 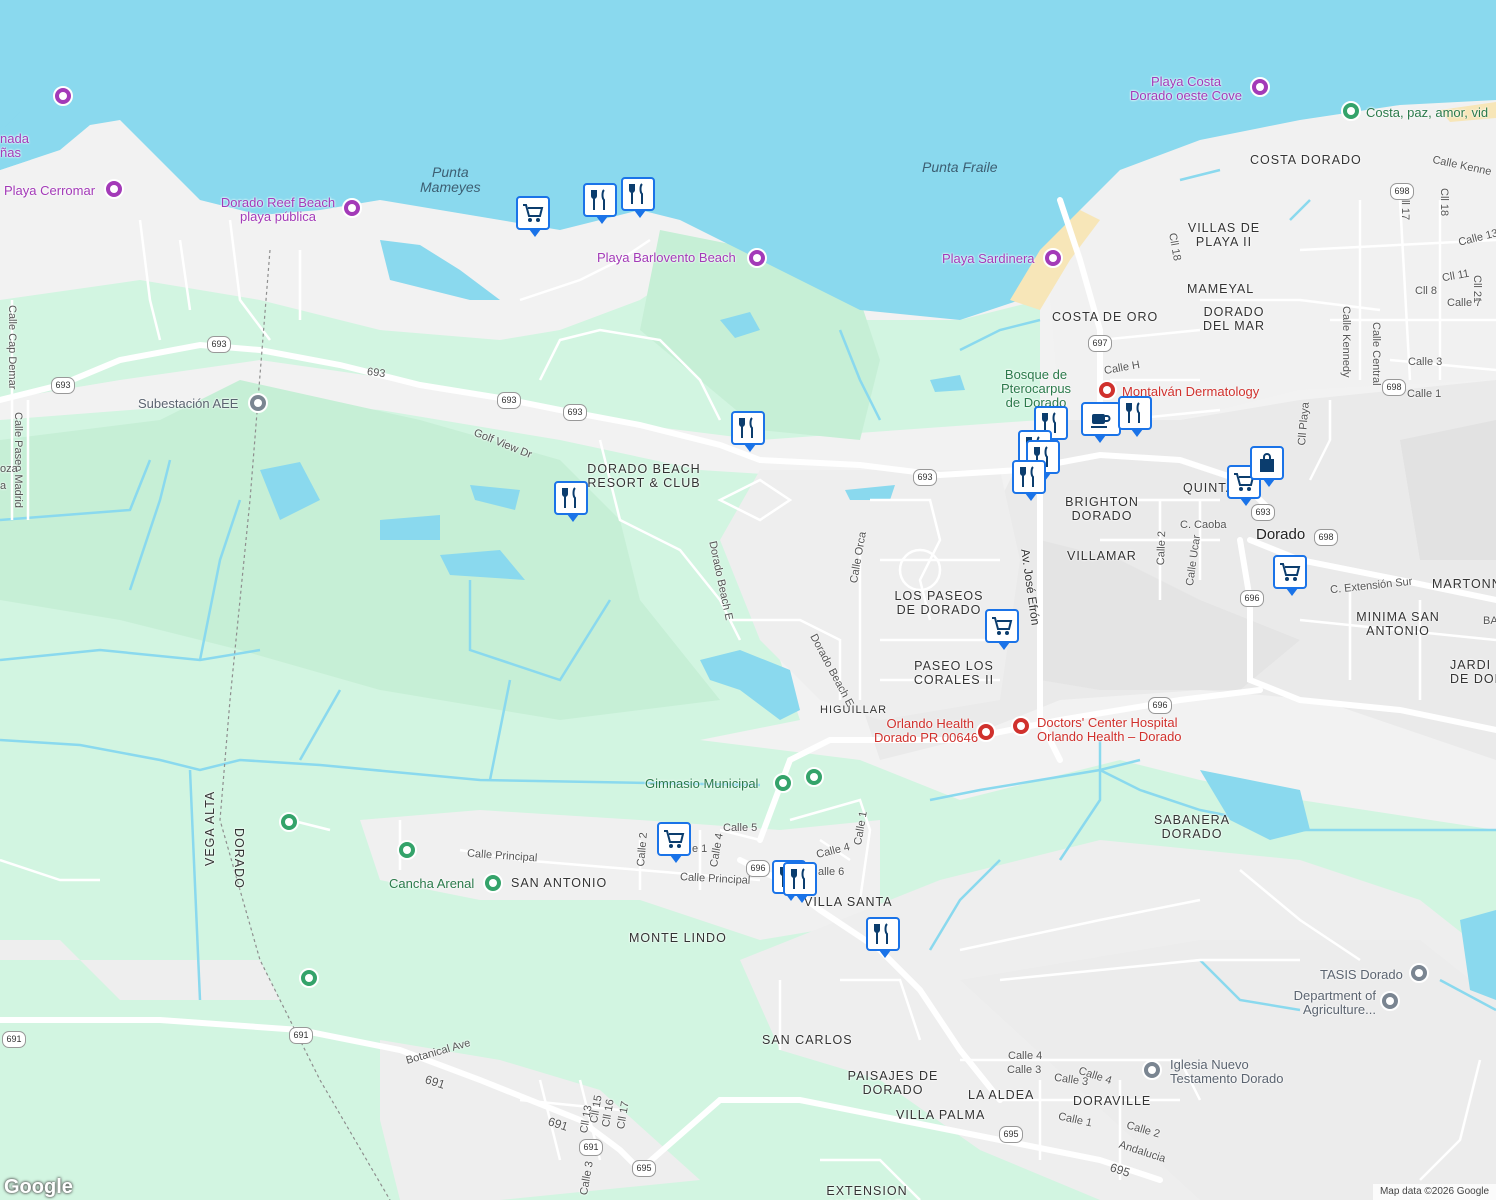 I want to click on poi-tasis: TASIS Dorado, so click(x=1361, y=975).